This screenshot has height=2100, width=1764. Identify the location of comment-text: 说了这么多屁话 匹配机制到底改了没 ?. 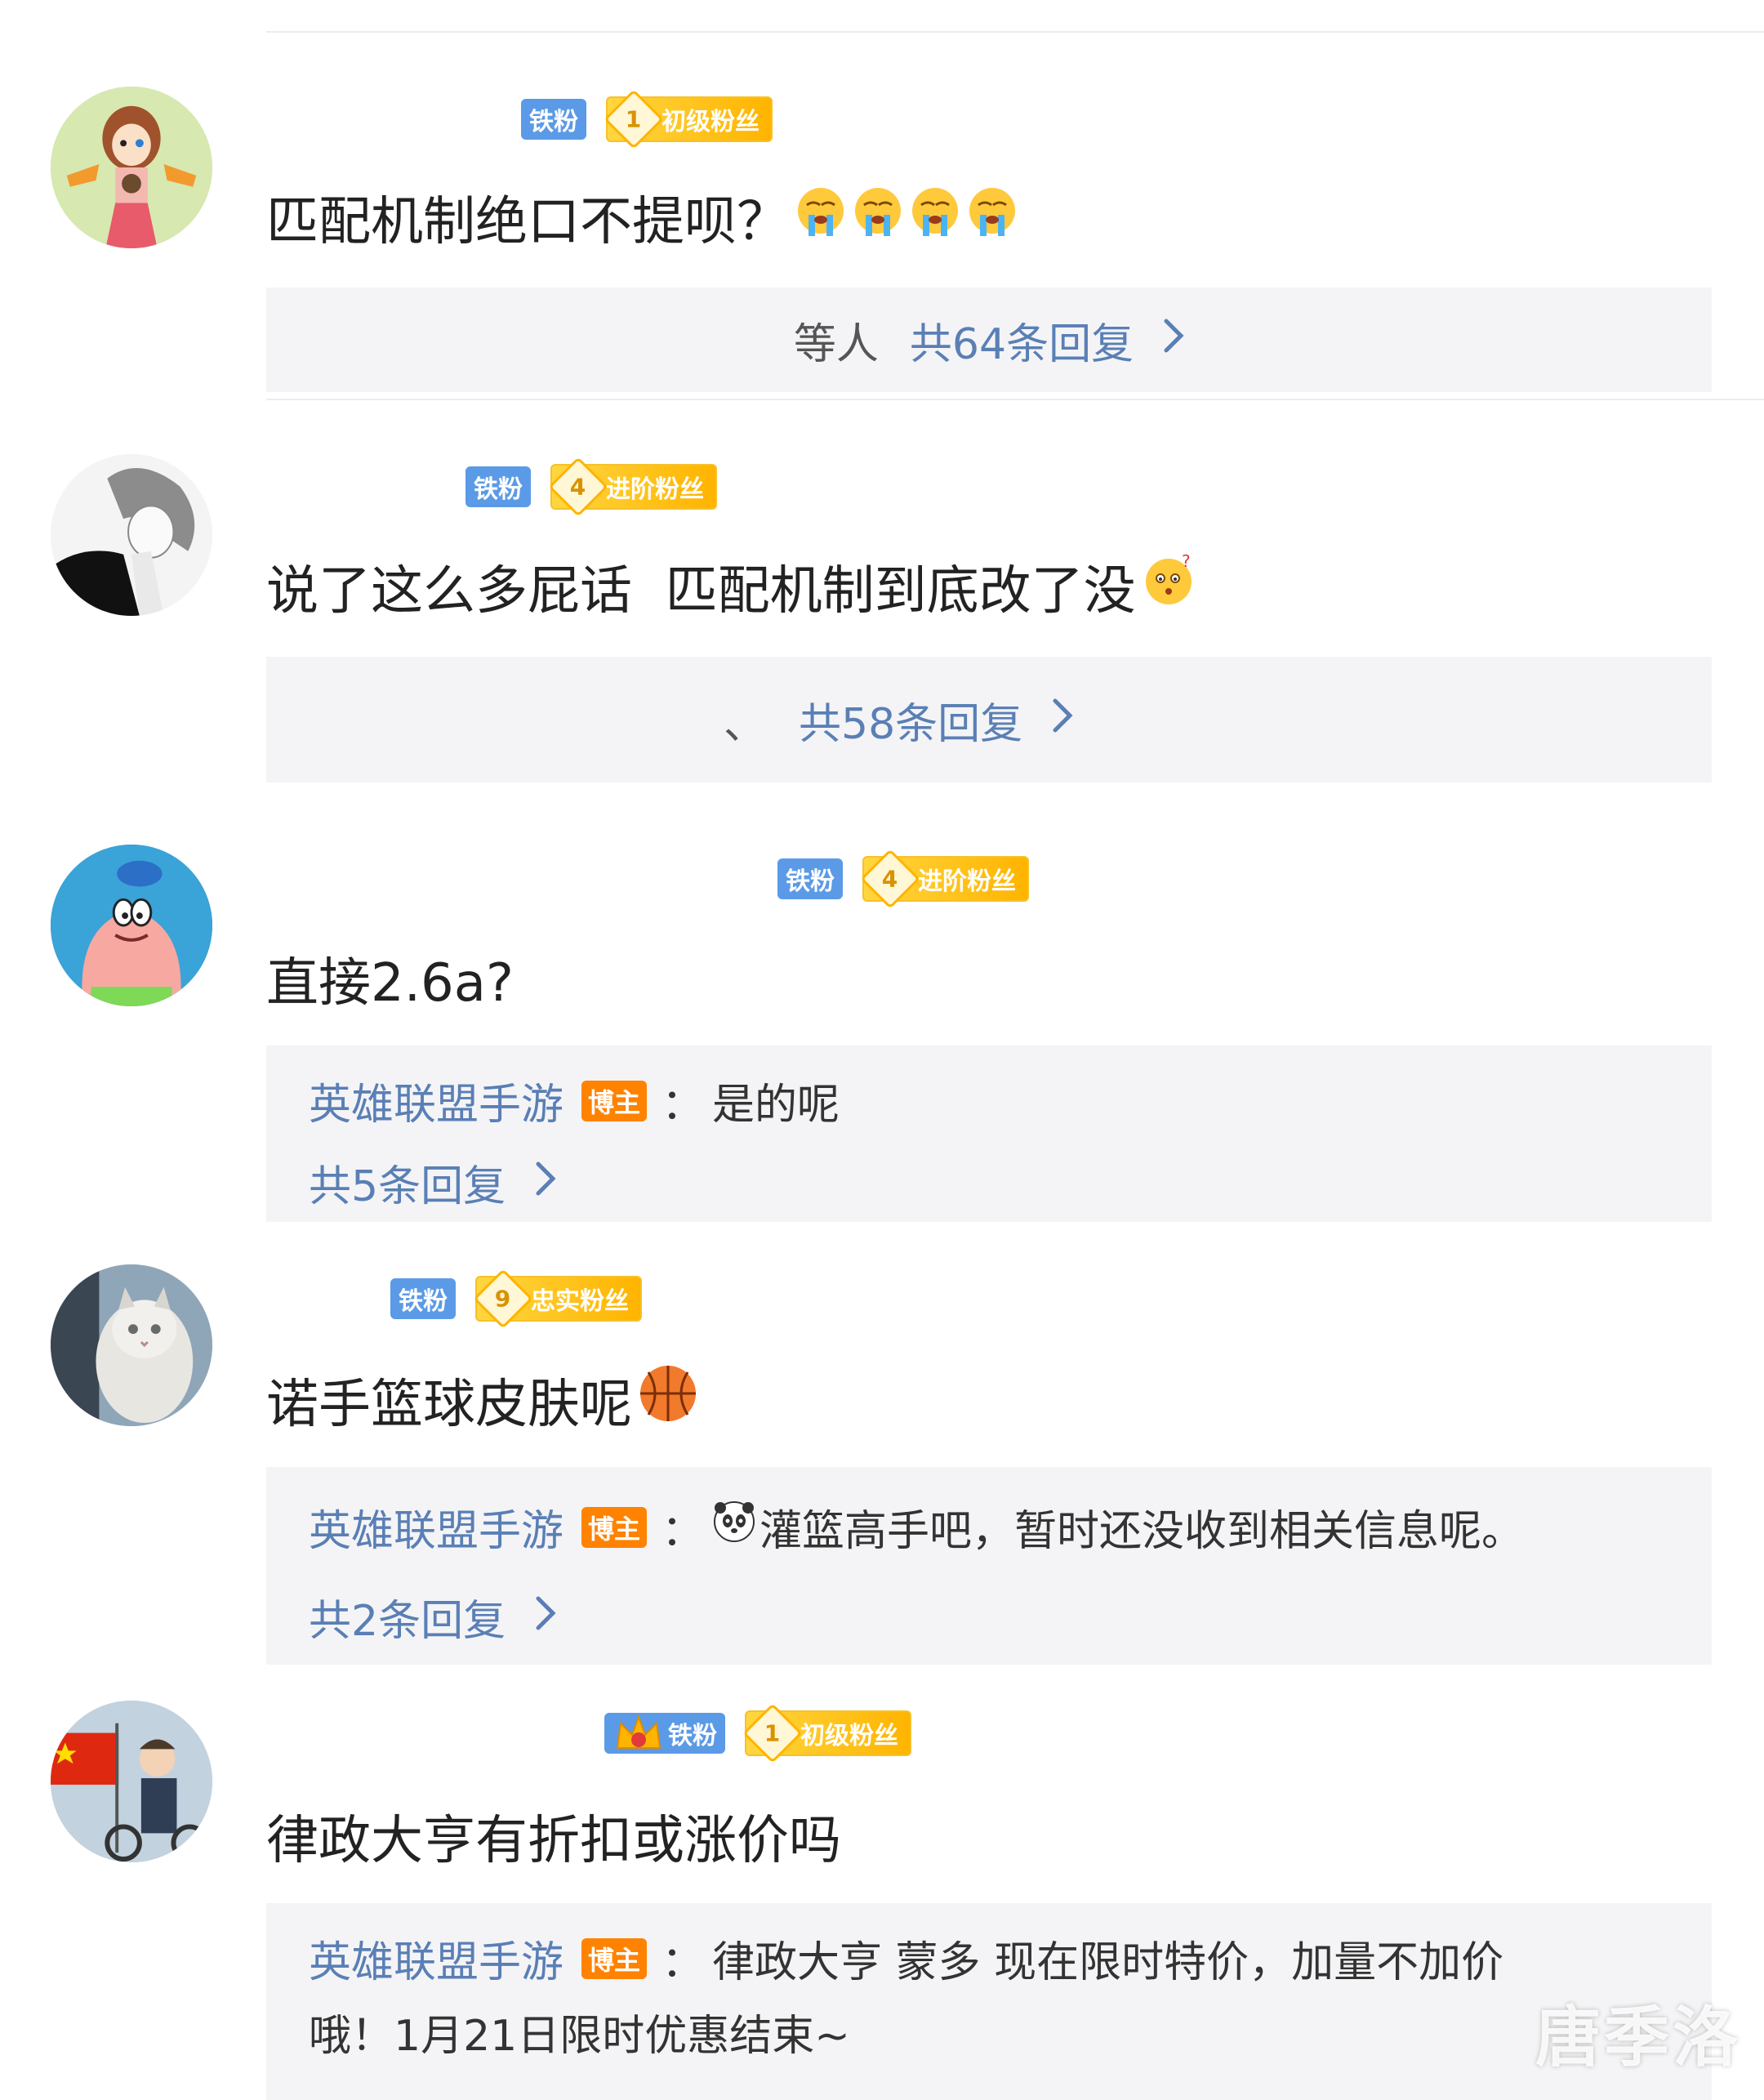
(731, 586).